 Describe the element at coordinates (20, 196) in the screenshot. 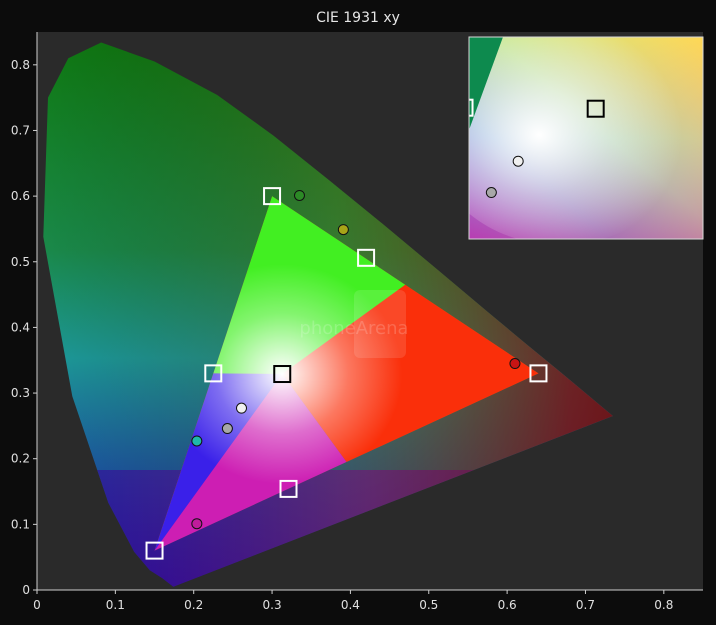

I see `y-tick-label: 0.6` at that location.